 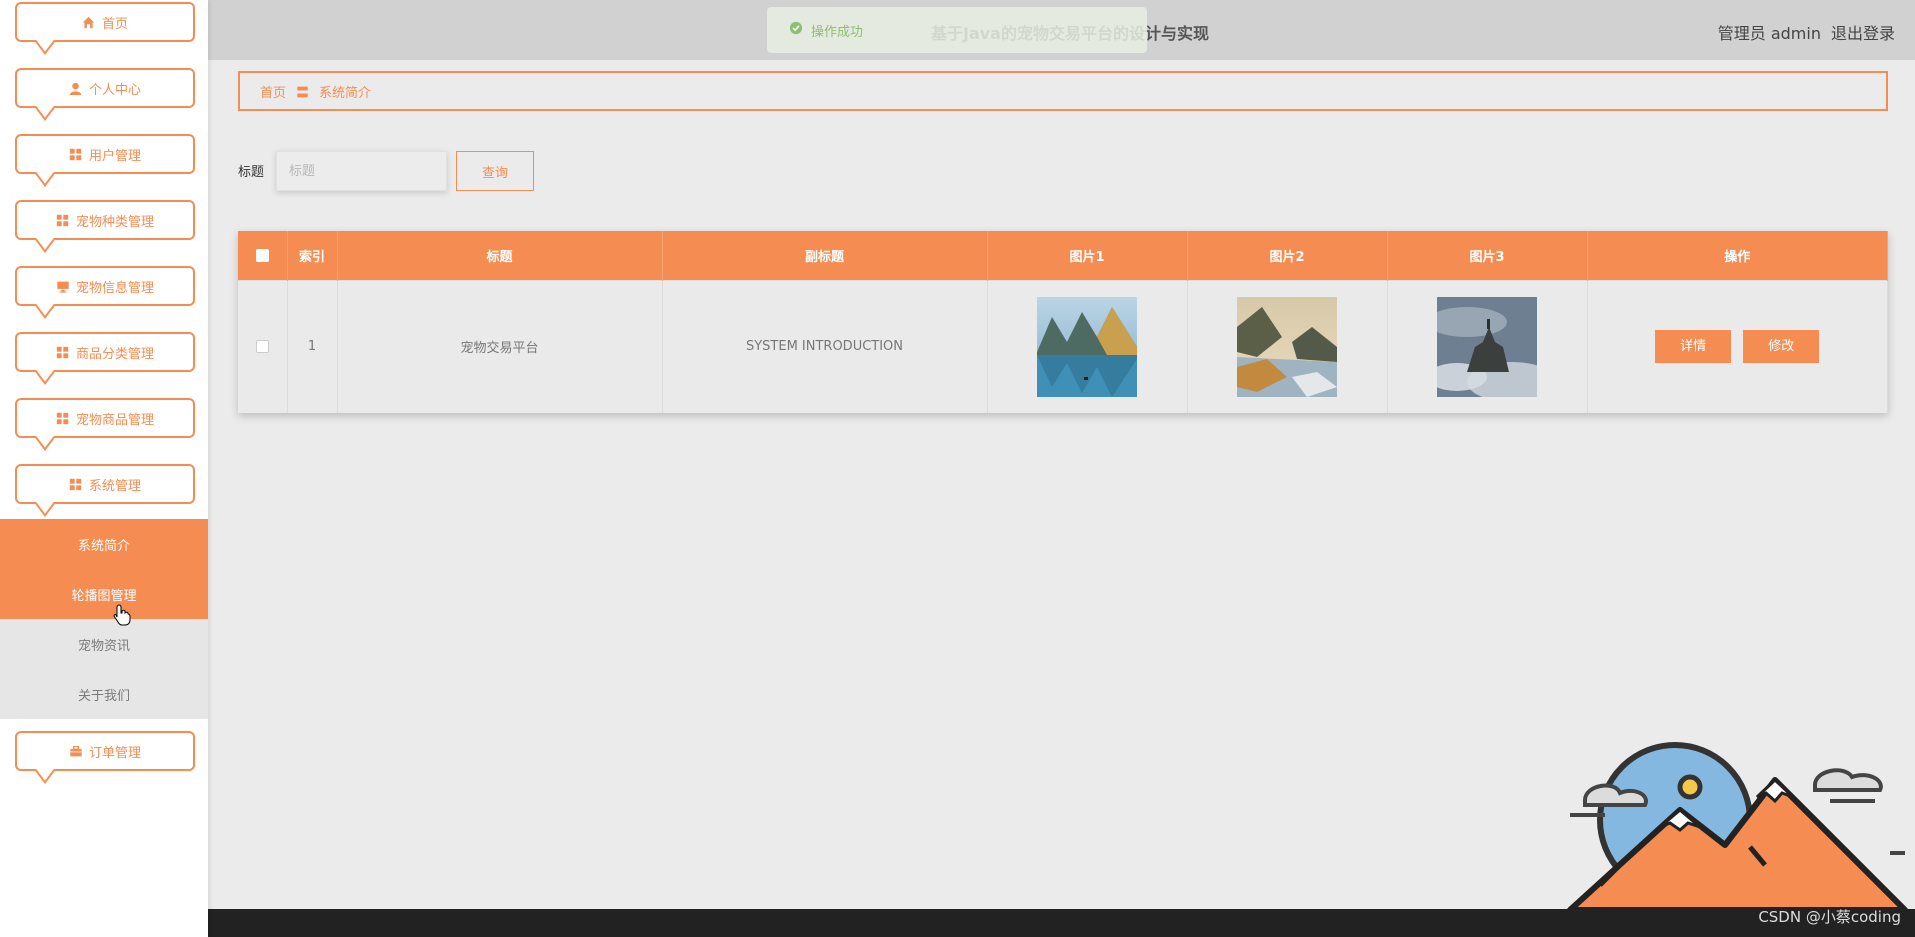 What do you see at coordinates (114, 288) in the screenshot?
I see `menu-item-label: 宠物信息管理` at bounding box center [114, 288].